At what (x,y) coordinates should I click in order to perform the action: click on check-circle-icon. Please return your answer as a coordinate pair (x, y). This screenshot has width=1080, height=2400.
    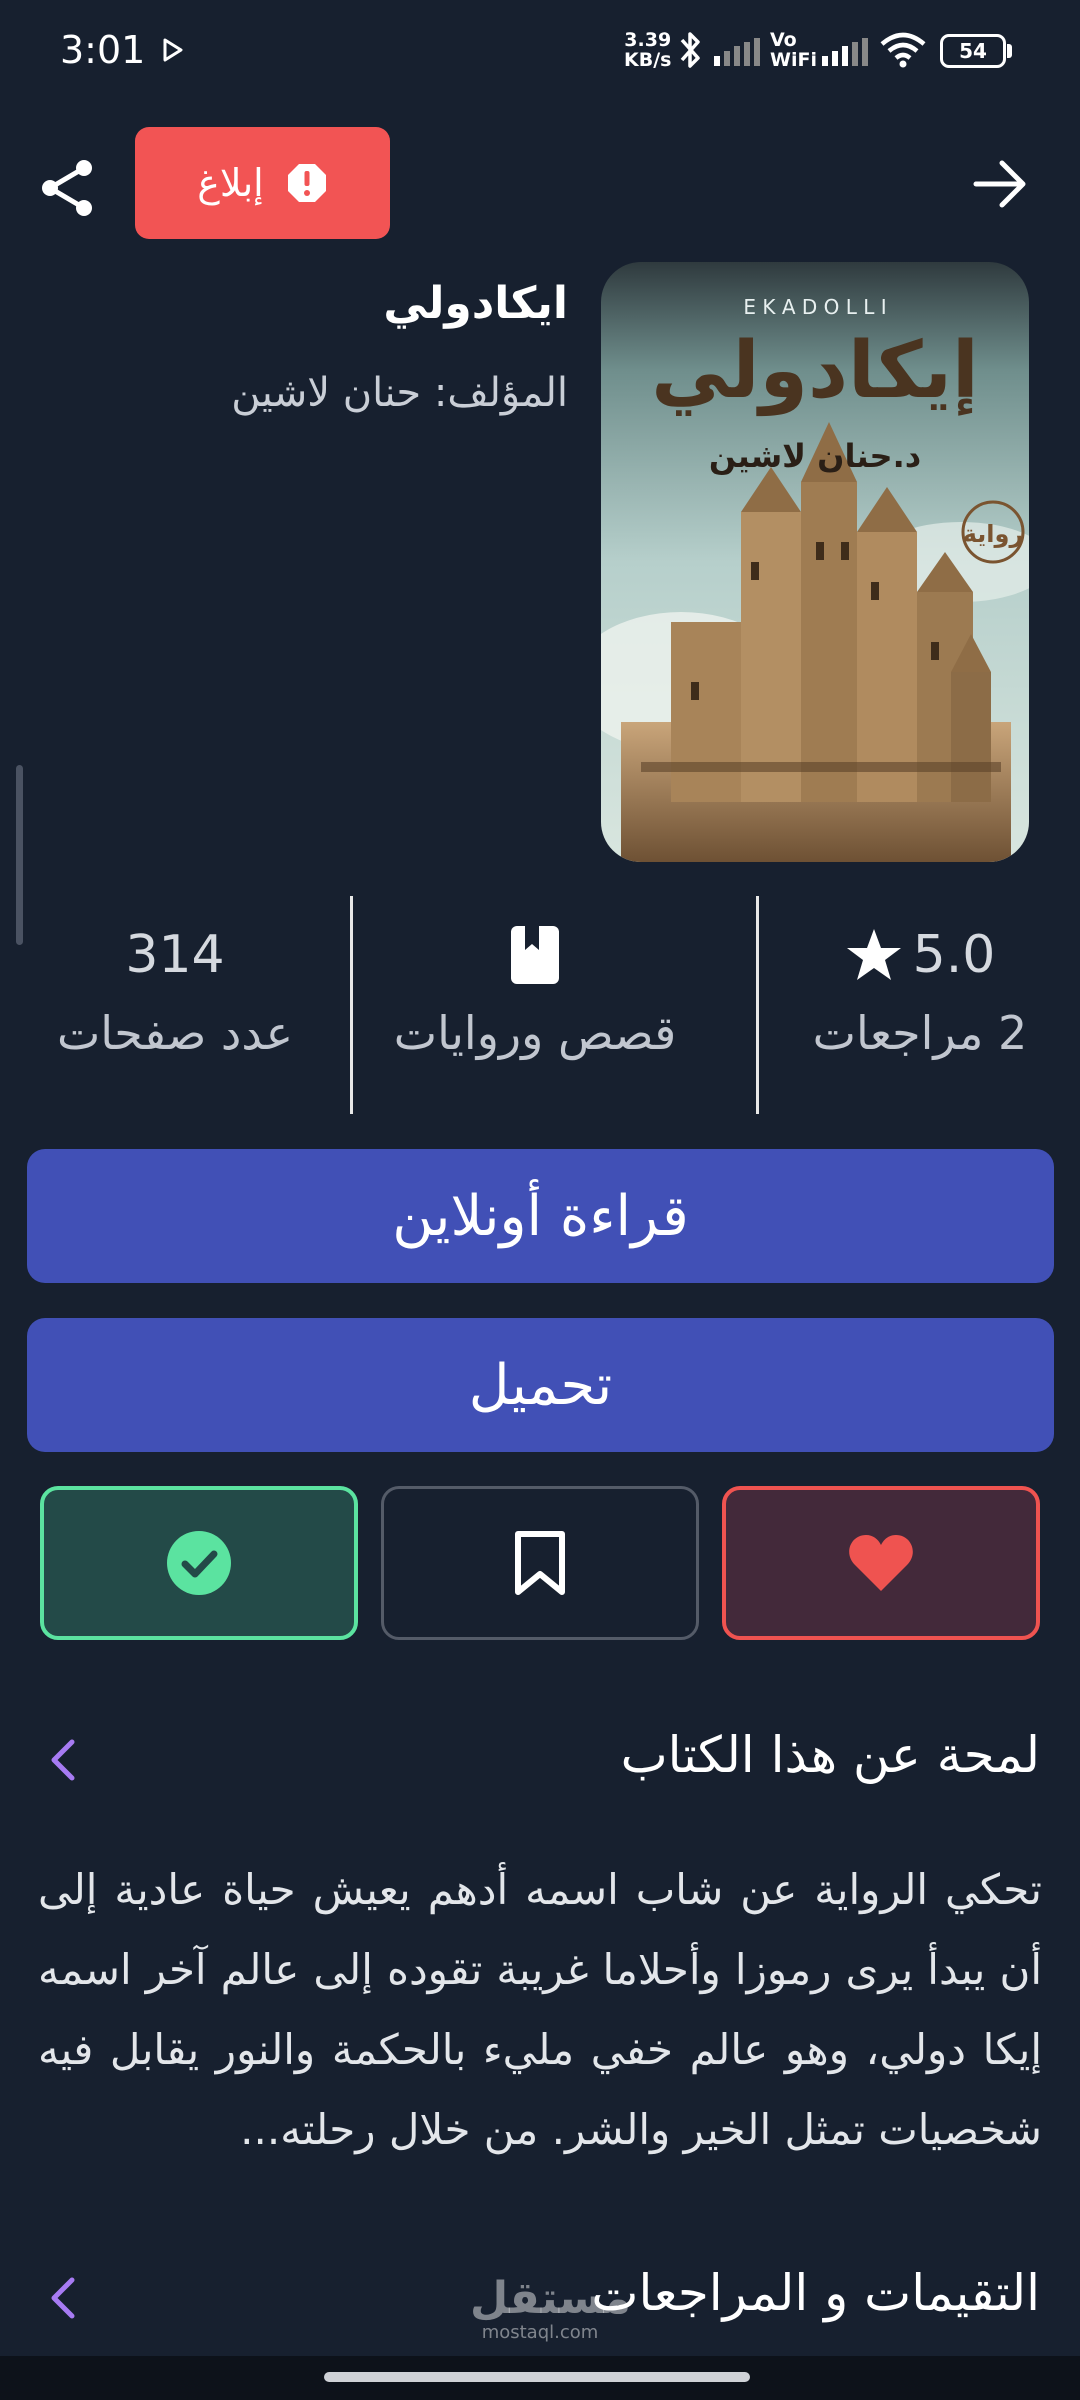
    Looking at the image, I should click on (199, 1563).